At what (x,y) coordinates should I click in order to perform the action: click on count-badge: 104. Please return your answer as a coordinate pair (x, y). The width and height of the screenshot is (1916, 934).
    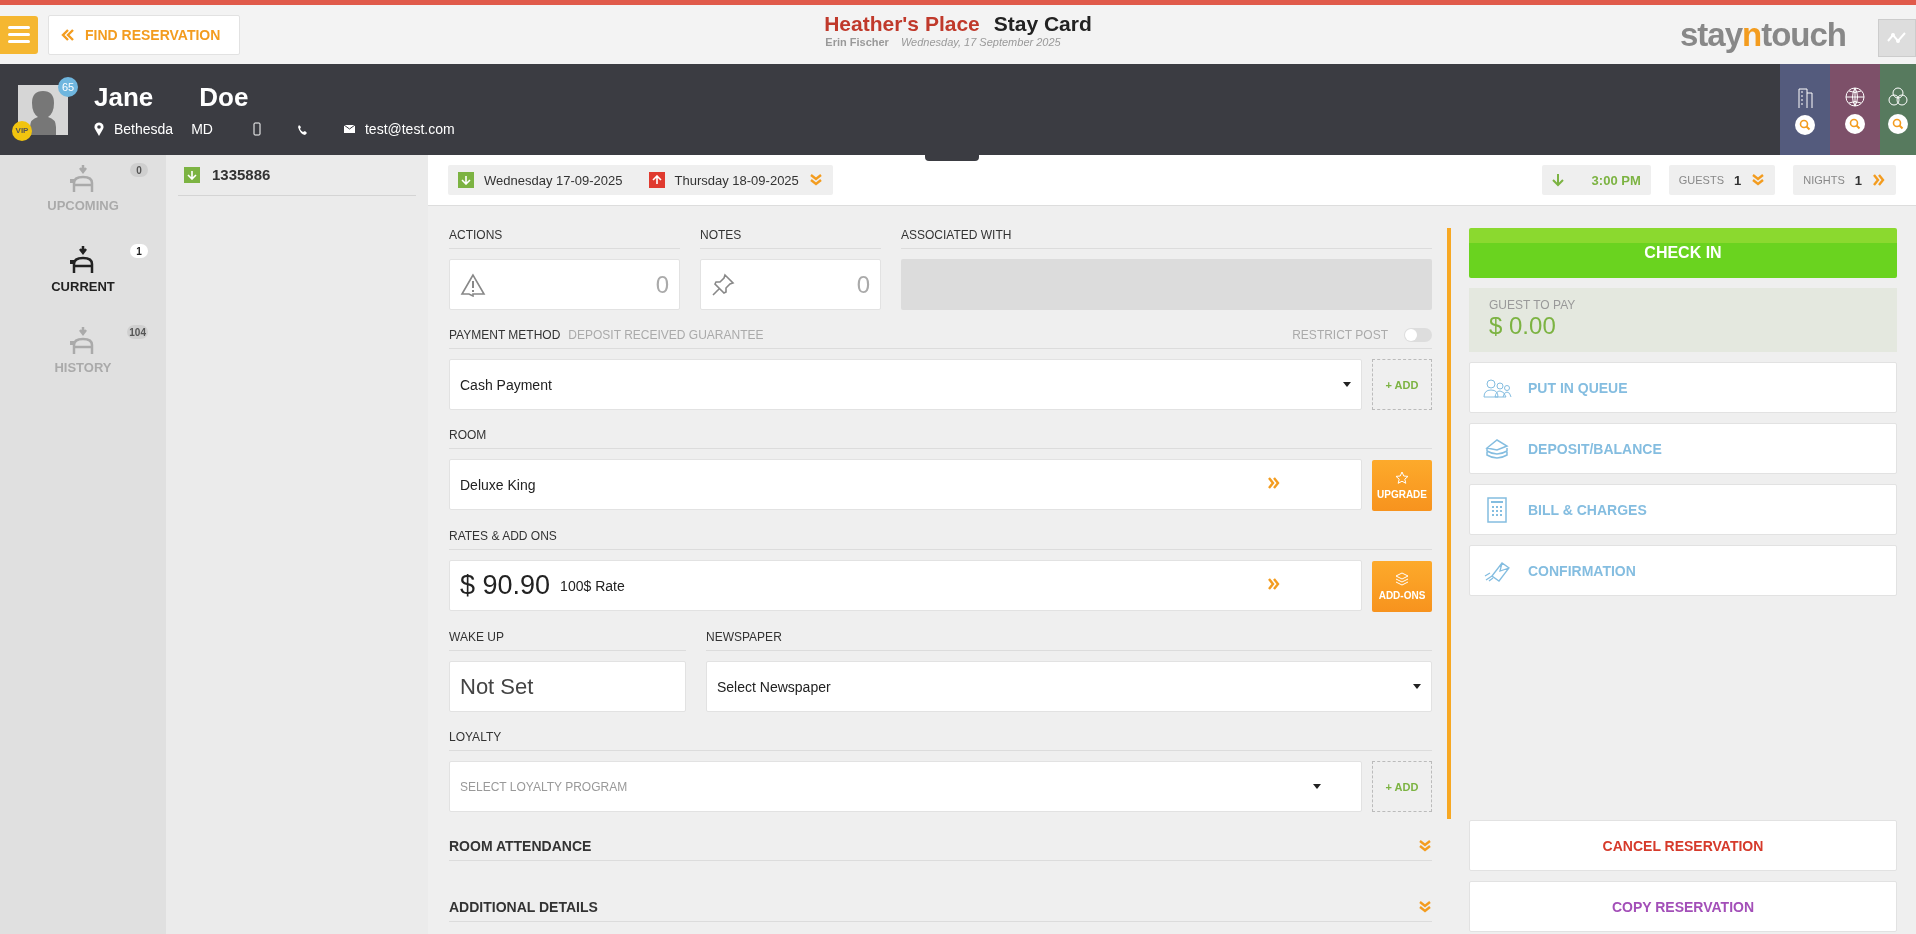
    Looking at the image, I should click on (137, 332).